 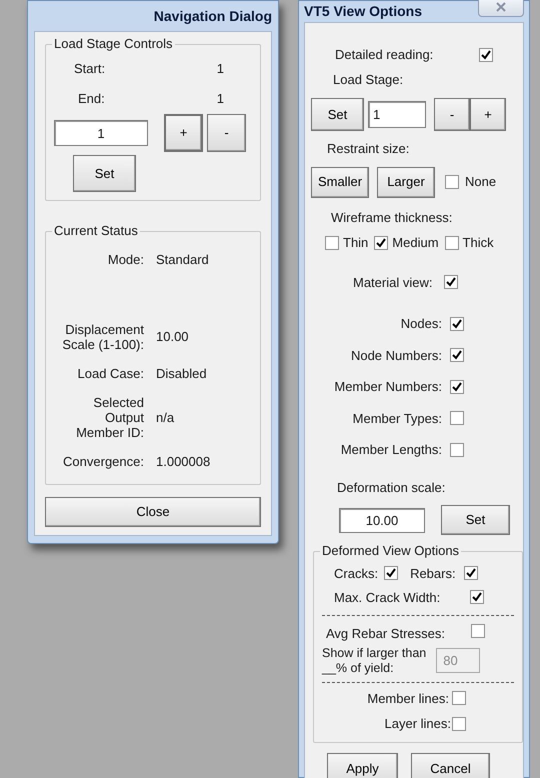 What do you see at coordinates (382, 520) in the screenshot?
I see `scale-input: 10.00` at bounding box center [382, 520].